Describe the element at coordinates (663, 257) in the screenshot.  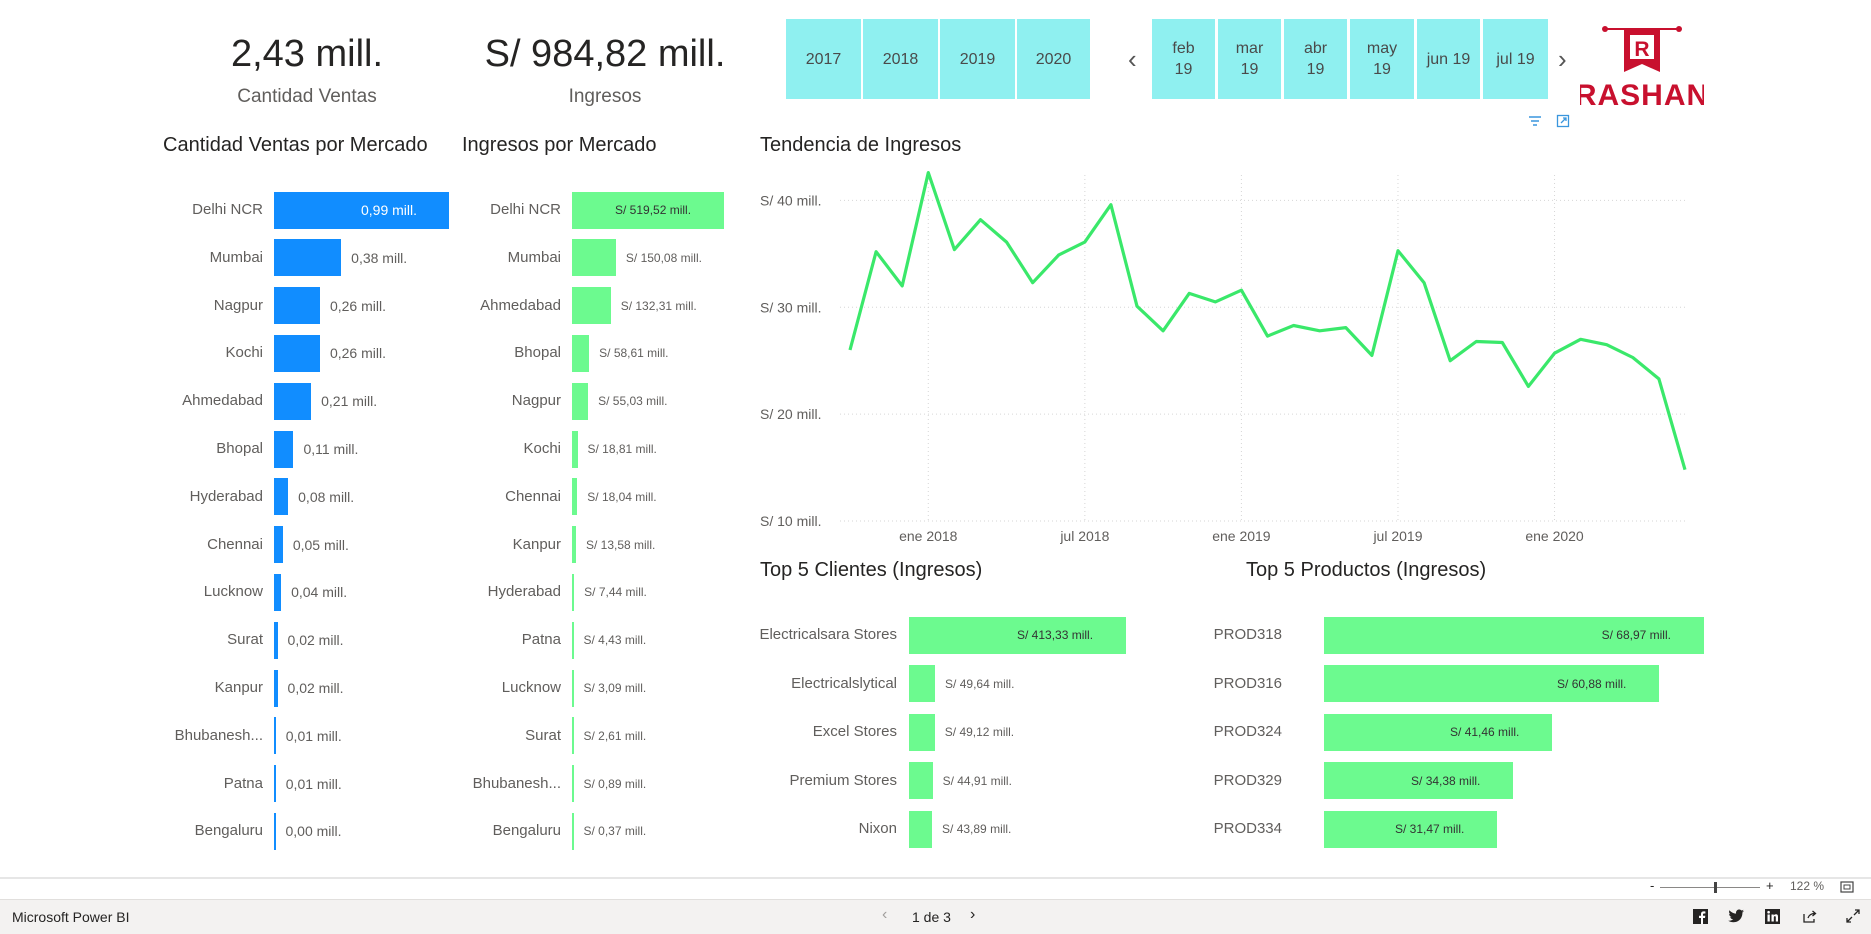
I see `data-label: S/ 150,08 mill.` at that location.